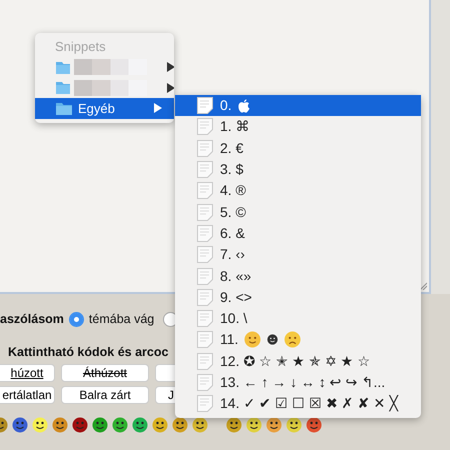  I want to click on menu-item: 11., so click(298, 340).